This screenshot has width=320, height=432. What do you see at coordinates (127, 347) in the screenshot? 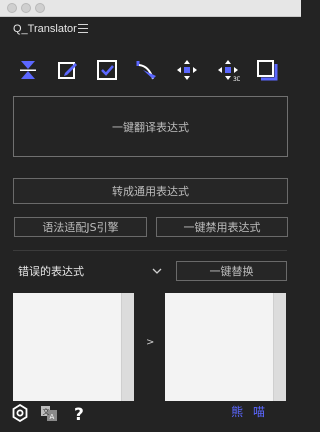
I see `source-scrollbar` at bounding box center [127, 347].